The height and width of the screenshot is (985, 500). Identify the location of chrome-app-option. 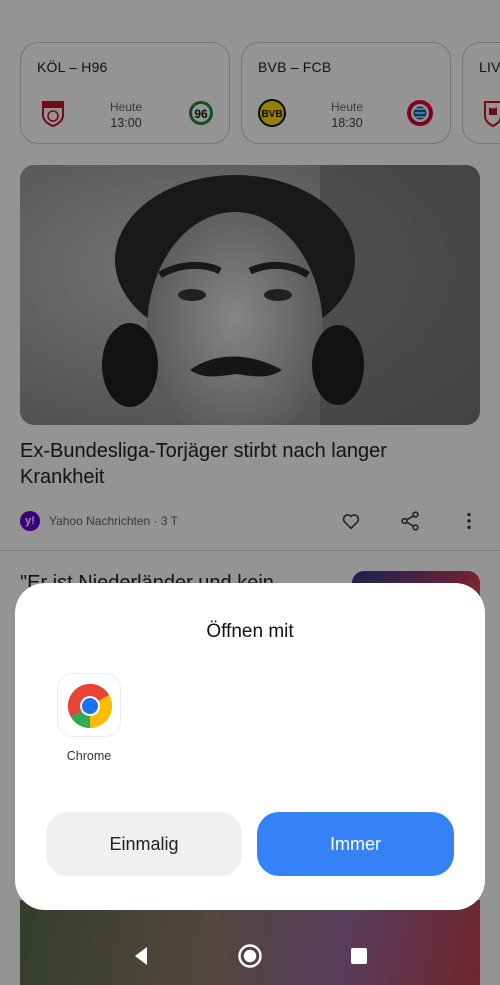
(89, 705).